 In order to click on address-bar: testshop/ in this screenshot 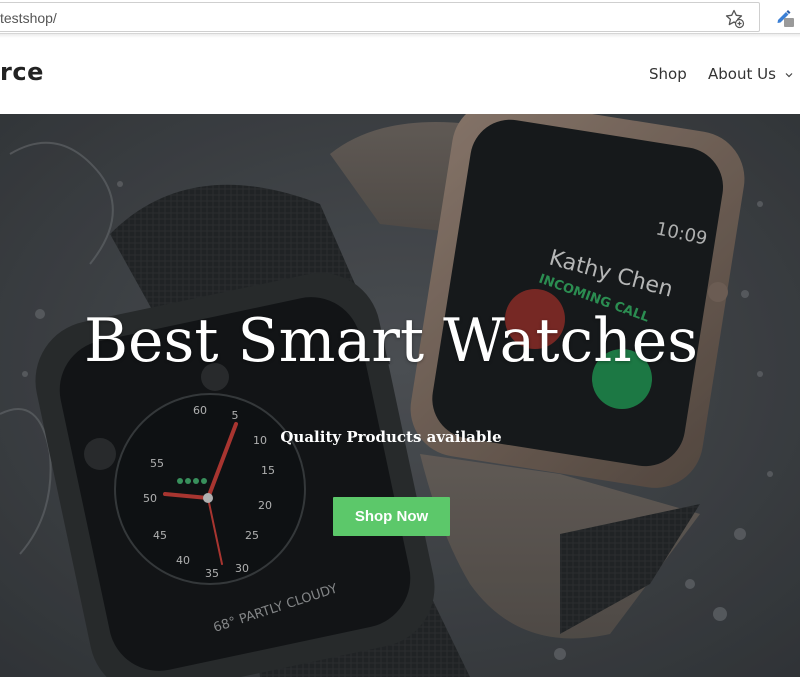, I will do `click(380, 17)`.